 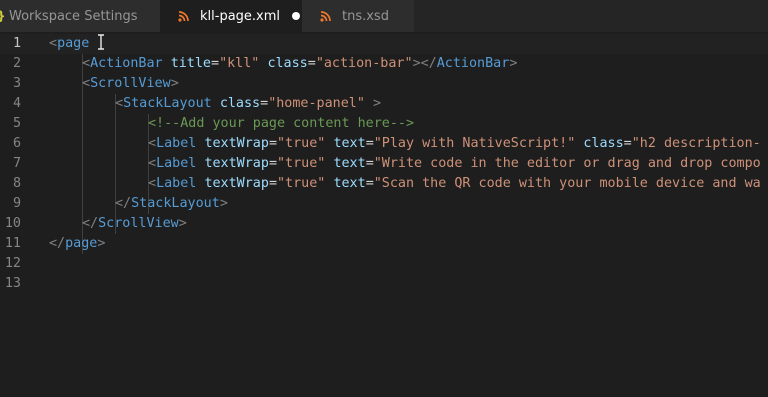 I want to click on line-number: 2, so click(x=16, y=63).